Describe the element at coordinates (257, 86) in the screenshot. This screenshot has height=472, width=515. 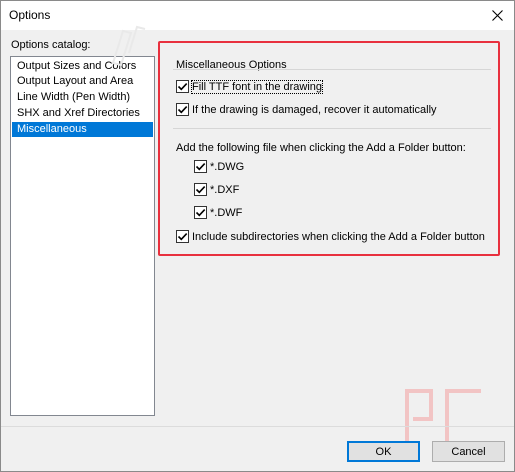
I see `fill-ttf-label: Fill TTF font in the drawing` at that location.